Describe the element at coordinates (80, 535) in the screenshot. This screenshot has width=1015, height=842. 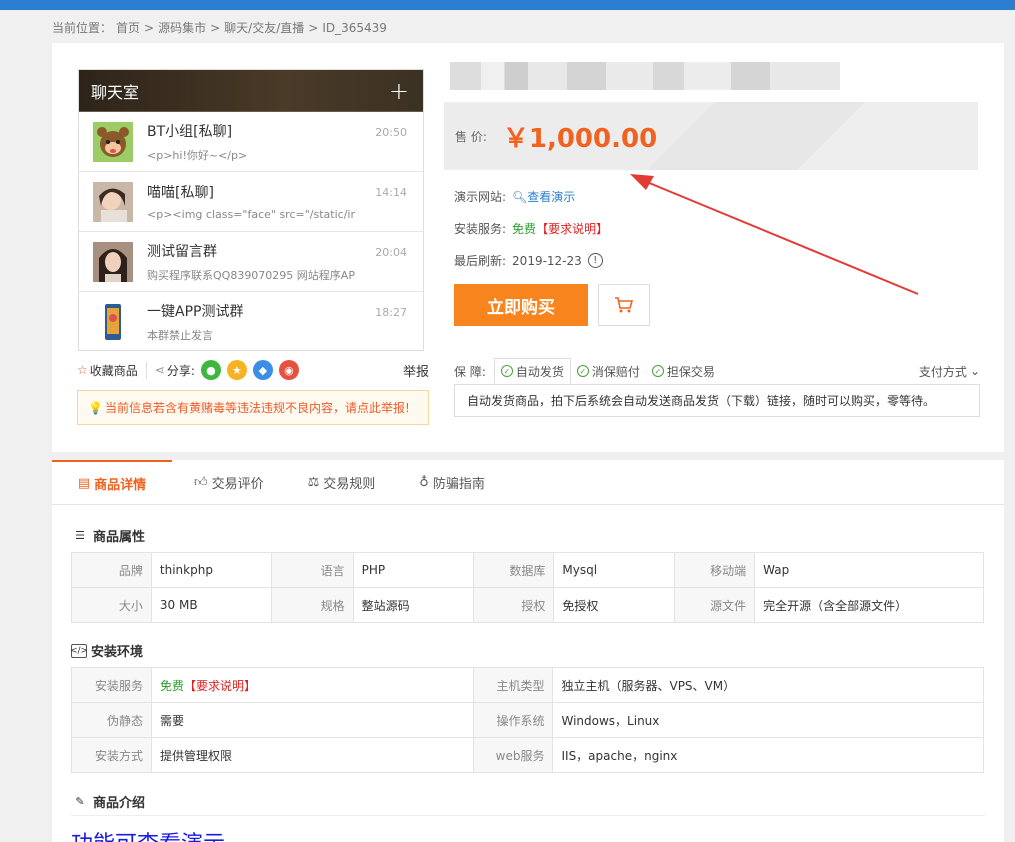
I see `list-search-icon: ☰` at that location.